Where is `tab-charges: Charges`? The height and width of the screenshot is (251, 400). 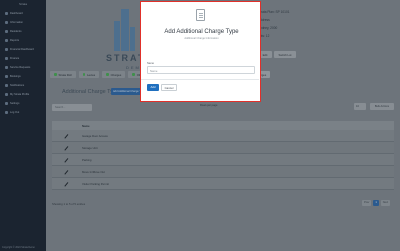
tab-charges: Charges is located at coordinates (114, 74).